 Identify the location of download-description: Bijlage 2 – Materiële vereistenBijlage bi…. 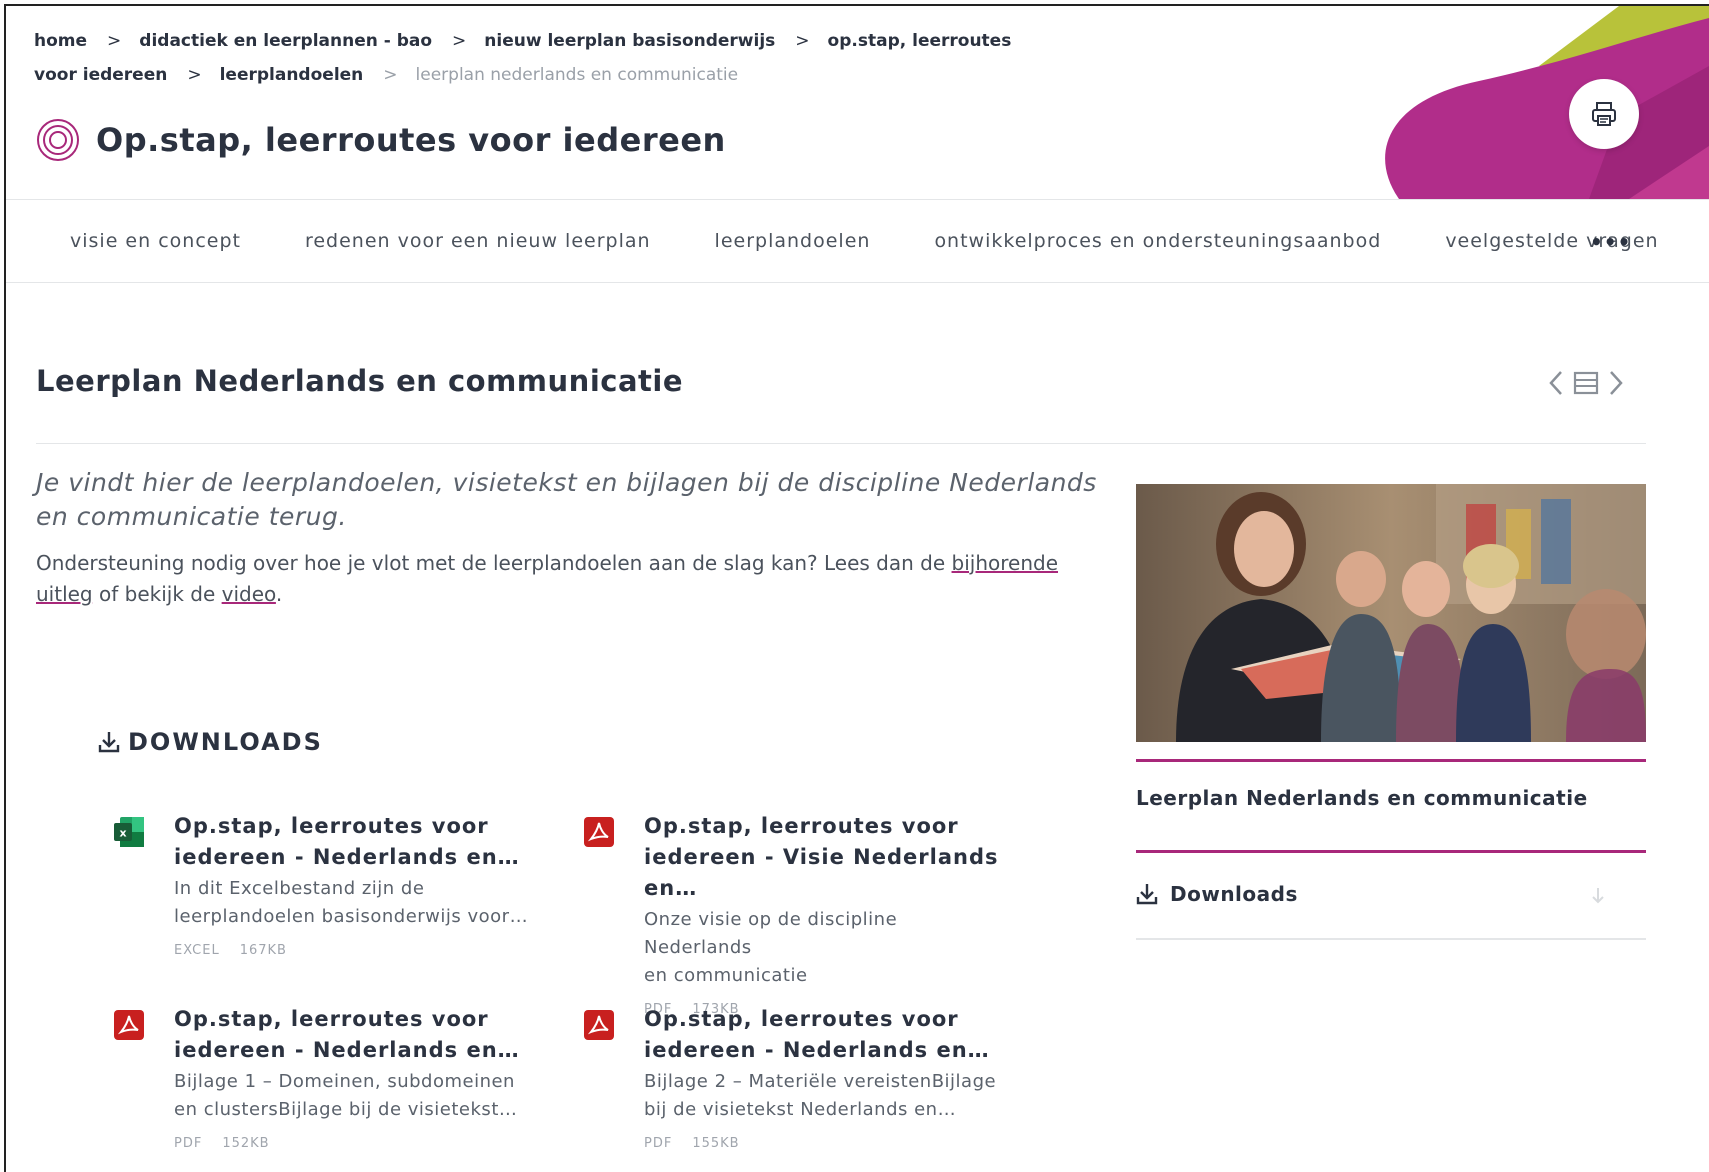
(824, 1096).